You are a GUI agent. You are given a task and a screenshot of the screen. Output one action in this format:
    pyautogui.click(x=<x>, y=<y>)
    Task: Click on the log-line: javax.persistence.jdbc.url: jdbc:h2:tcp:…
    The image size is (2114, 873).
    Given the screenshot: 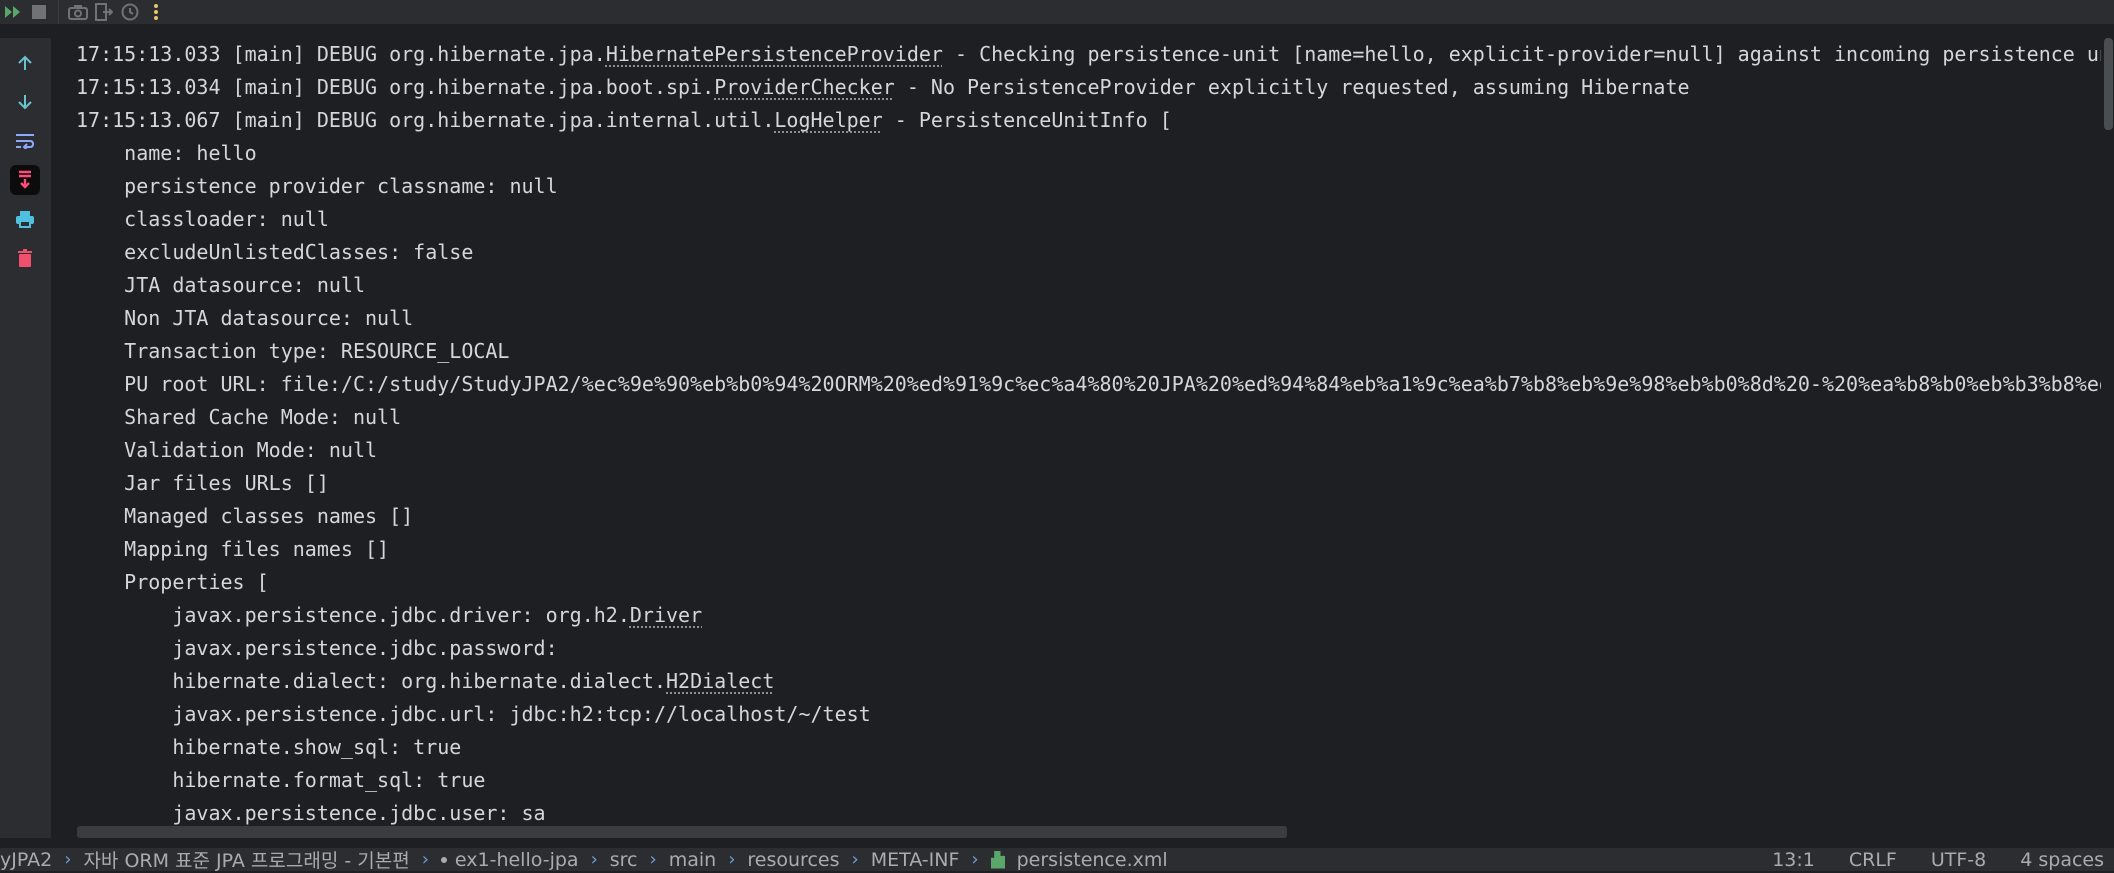 What is the action you would take?
    pyautogui.click(x=473, y=714)
    